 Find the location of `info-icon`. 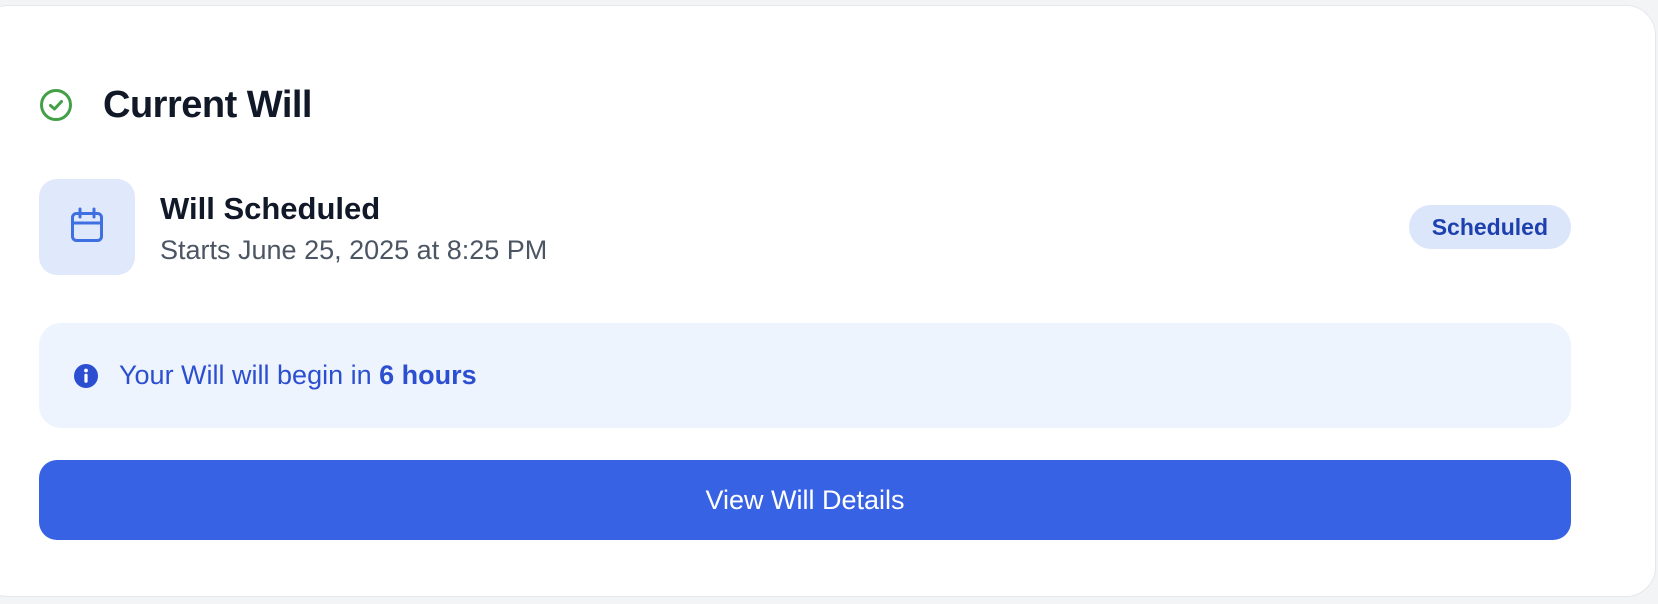

info-icon is located at coordinates (86, 376).